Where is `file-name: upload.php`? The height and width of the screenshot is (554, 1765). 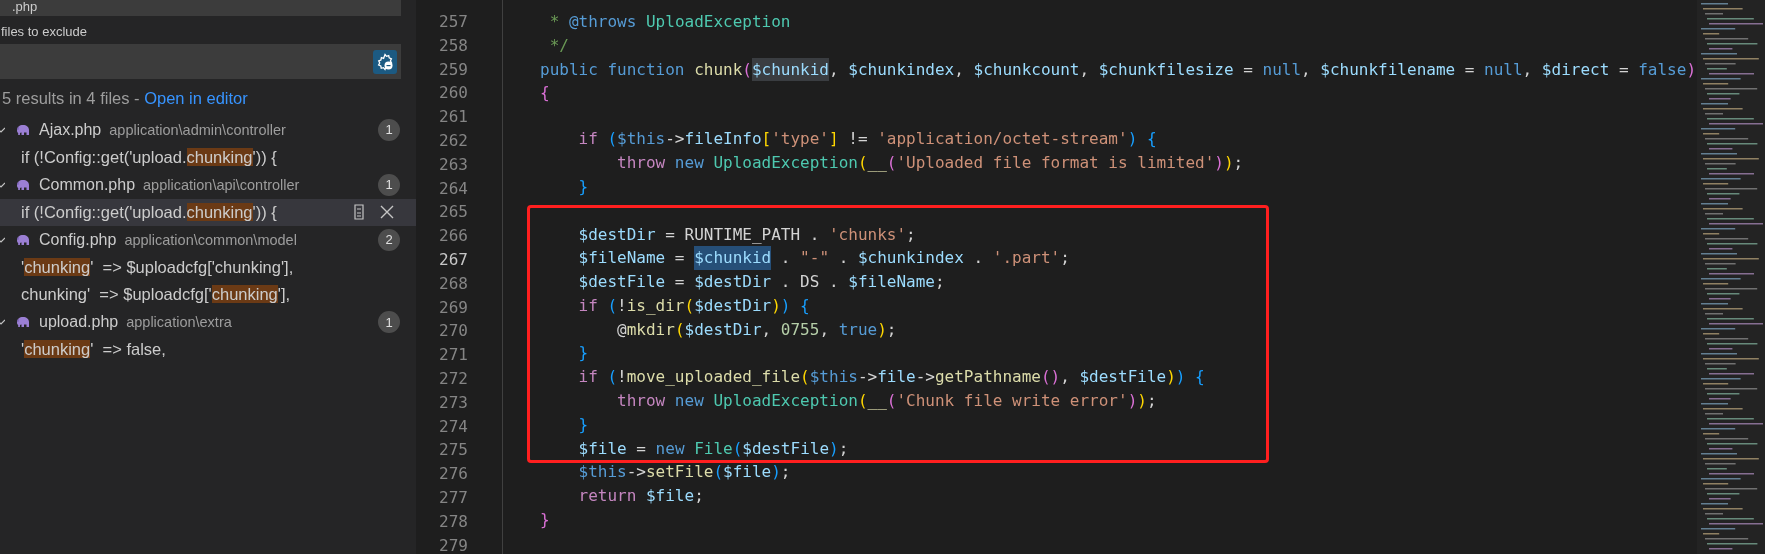
file-name: upload.php is located at coordinates (79, 322).